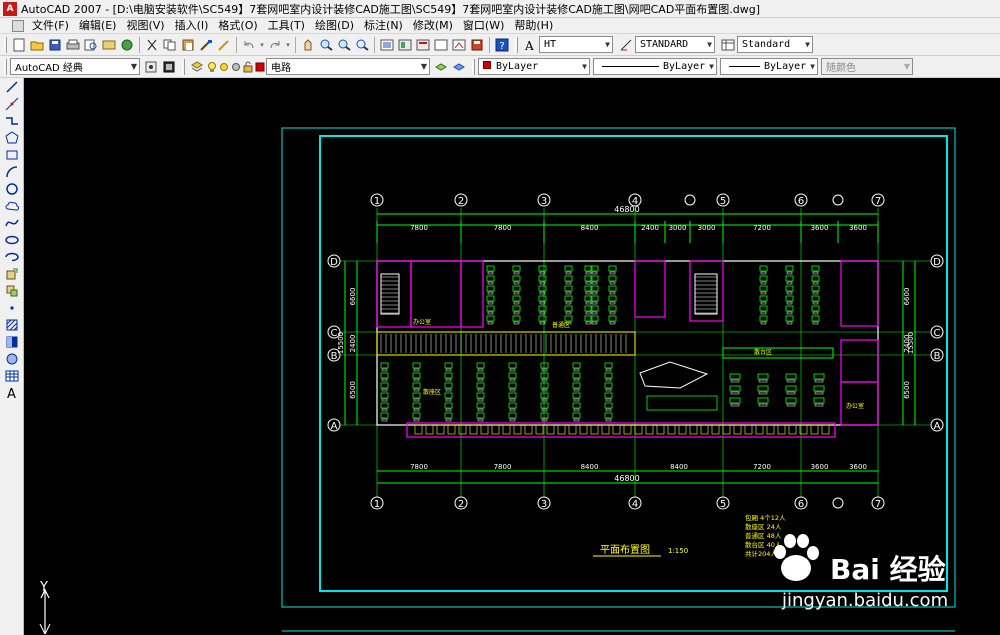  Describe the element at coordinates (10, 8) in the screenshot. I see `autocad-app-icon: A` at that location.